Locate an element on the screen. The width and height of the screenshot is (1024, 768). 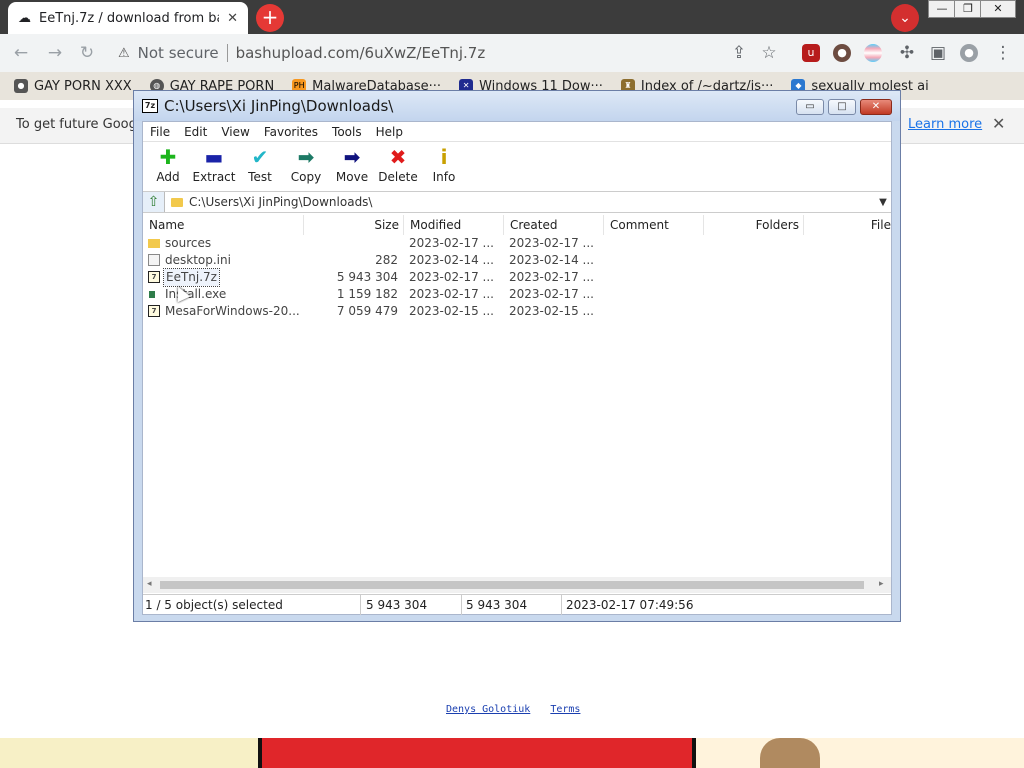
back-icon: ← is located at coordinates (21, 53).